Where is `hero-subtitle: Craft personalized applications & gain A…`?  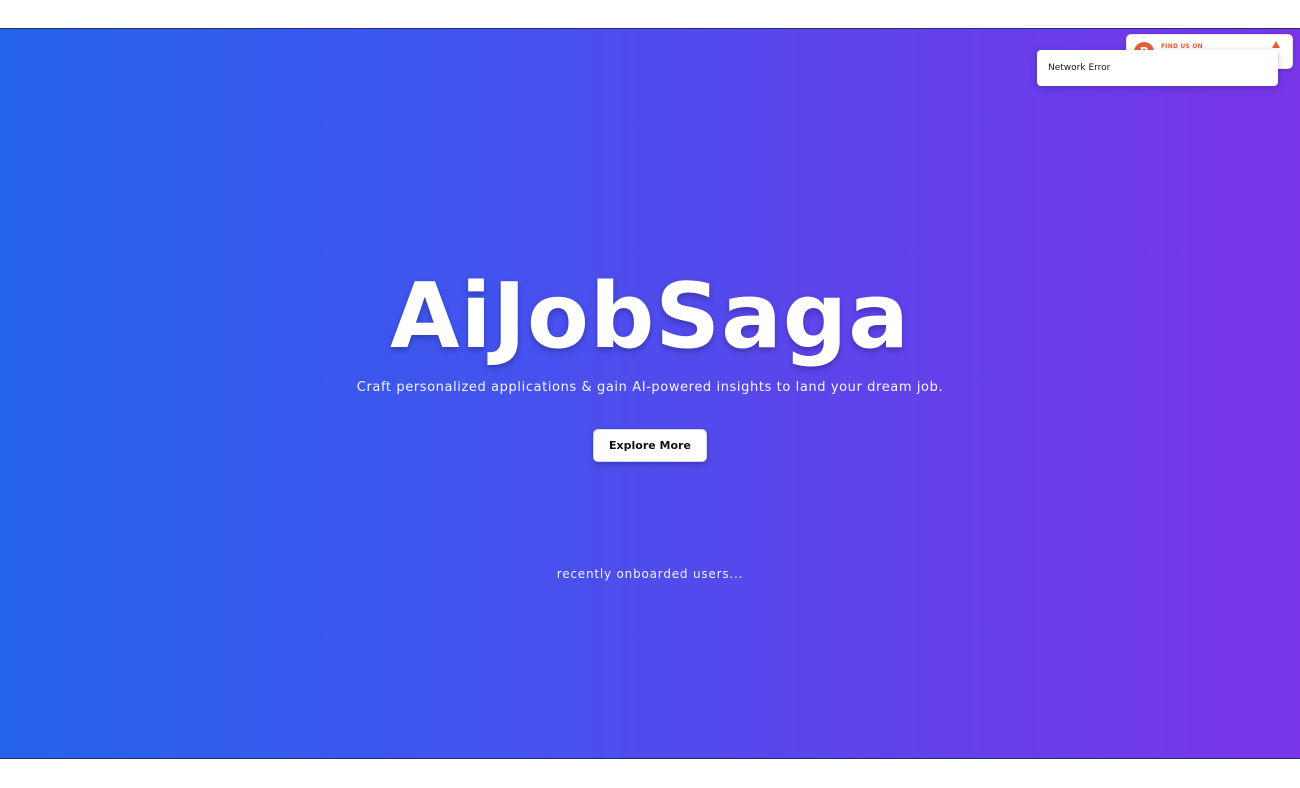
hero-subtitle: Craft personalized applications & gain A… is located at coordinates (650, 387).